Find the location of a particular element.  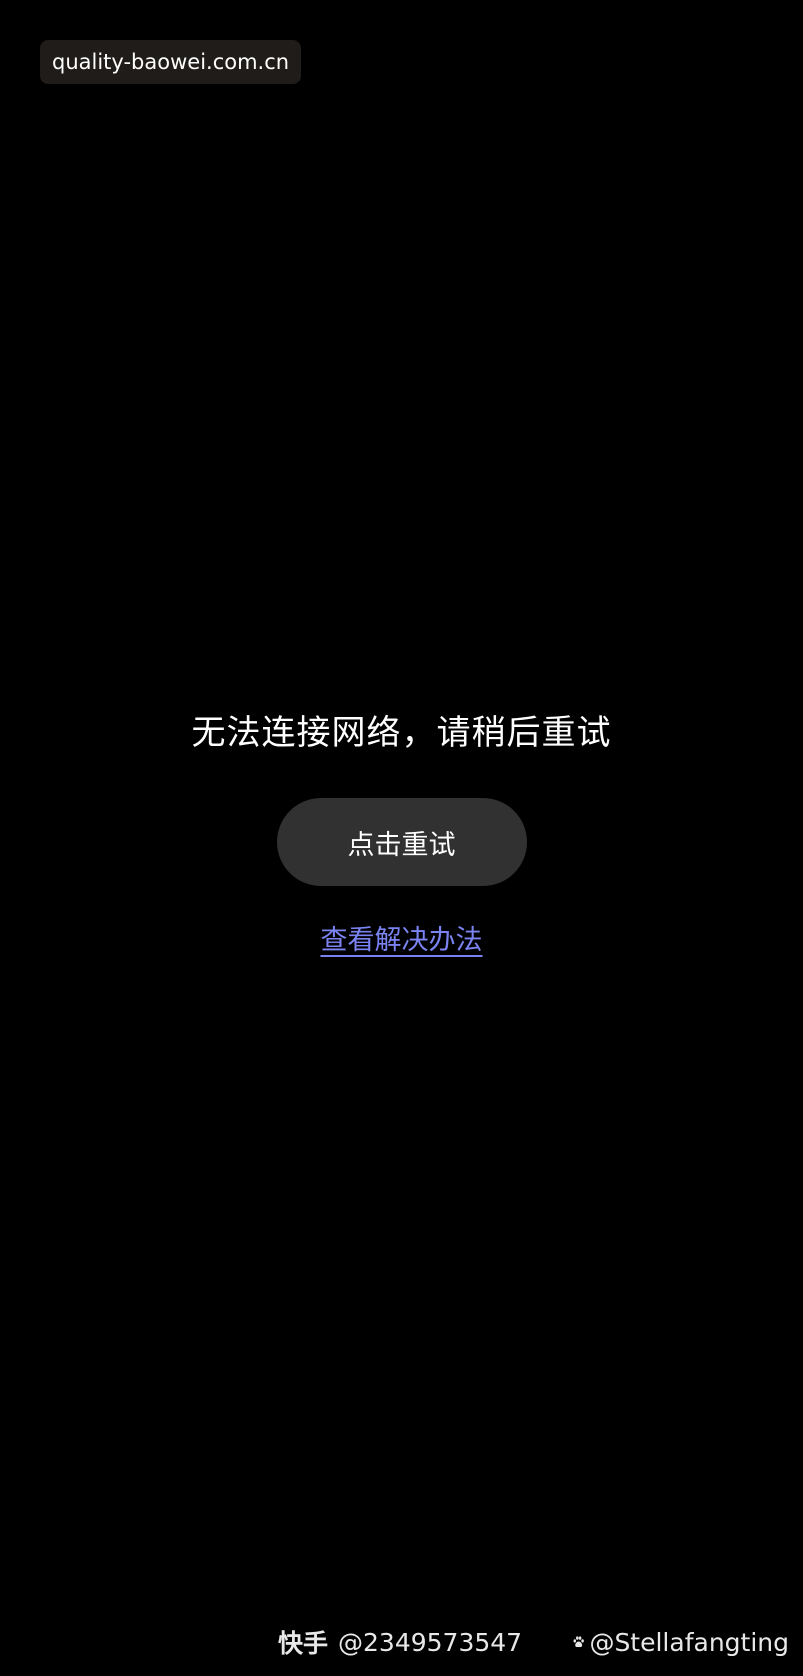

retry-button: 点击重试 is located at coordinates (401, 842).